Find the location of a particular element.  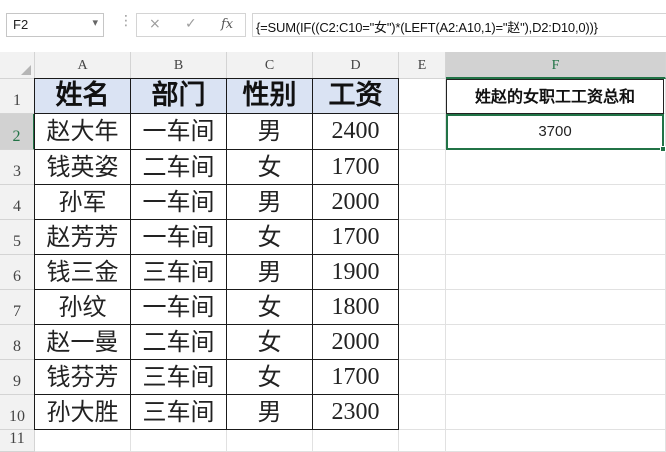

table-cell: 赵一曼 is located at coordinates (82, 342).